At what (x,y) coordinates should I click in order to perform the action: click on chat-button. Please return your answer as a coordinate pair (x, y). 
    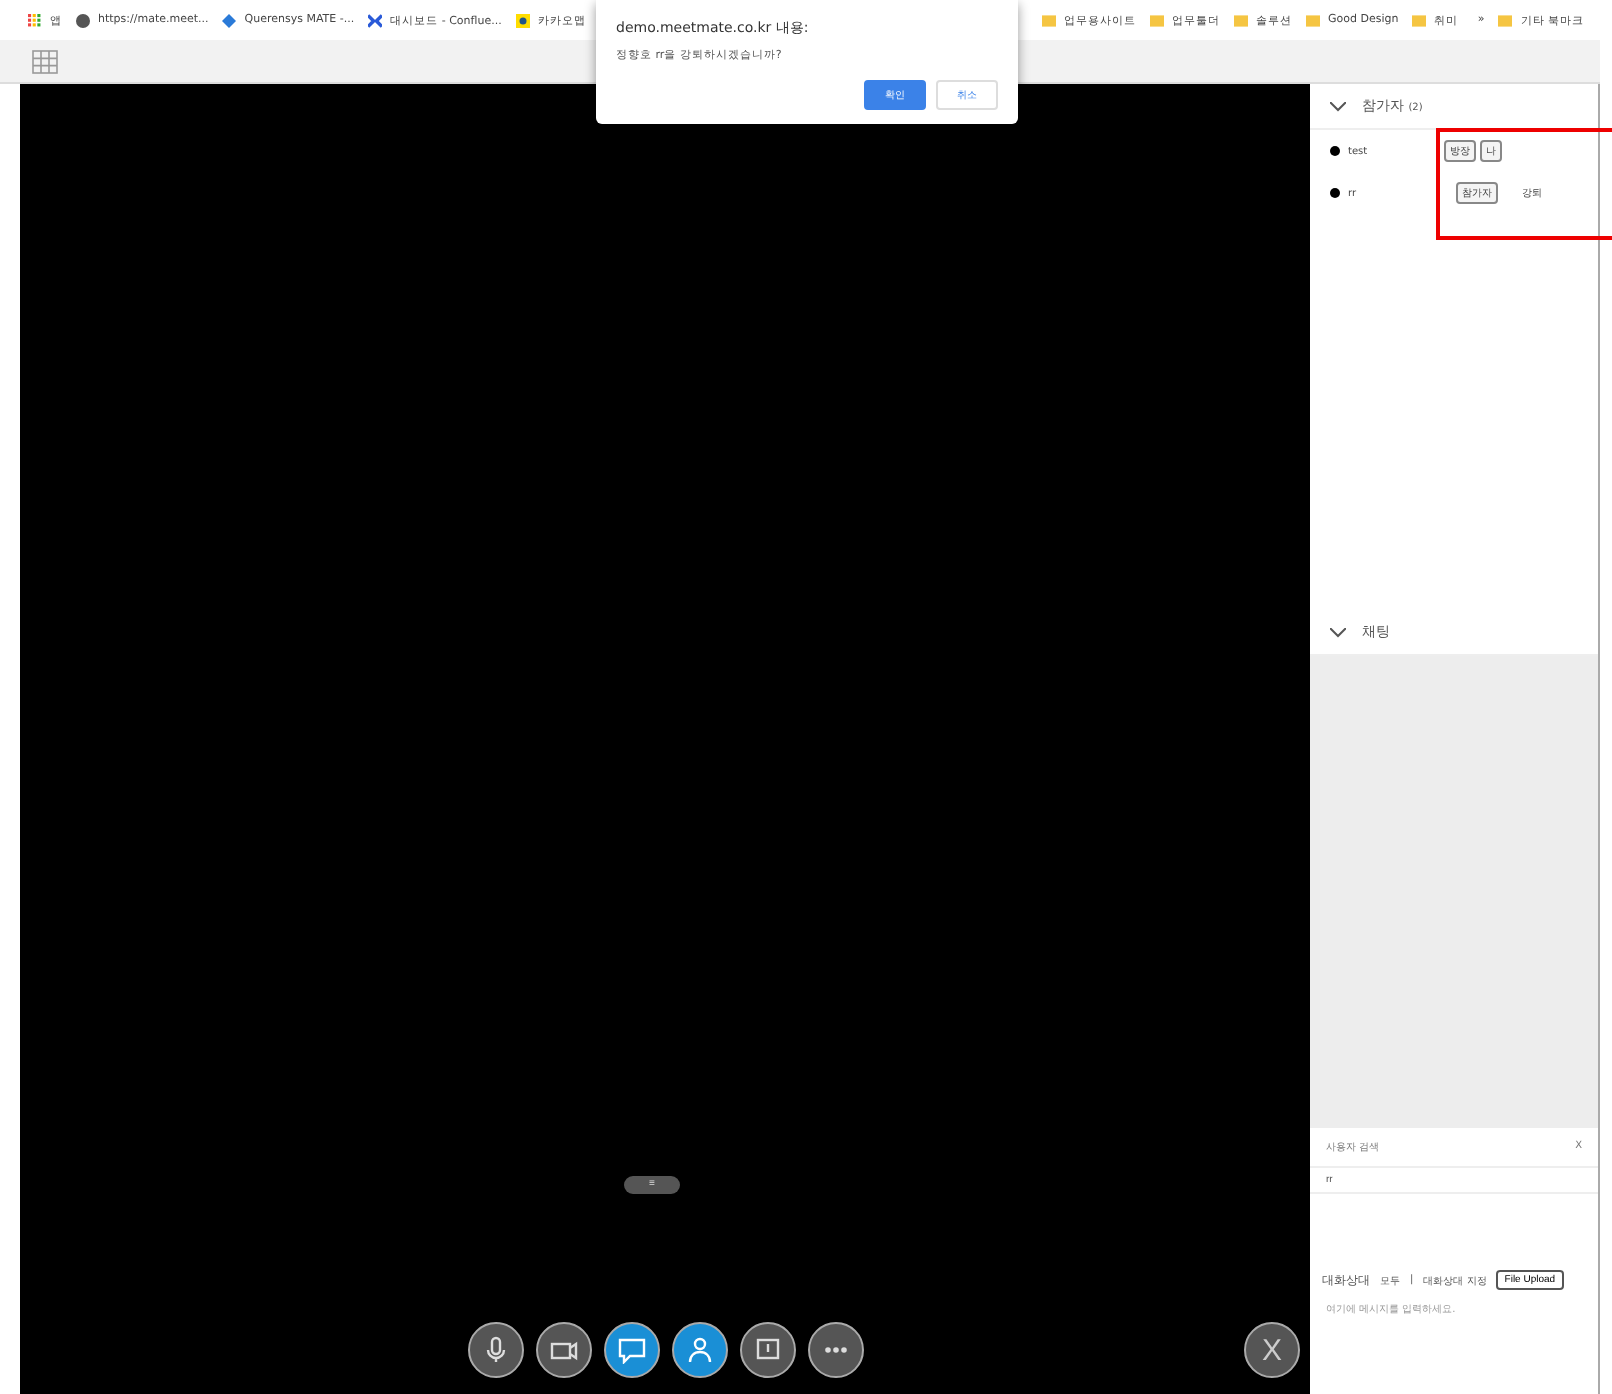
    Looking at the image, I should click on (631, 1350).